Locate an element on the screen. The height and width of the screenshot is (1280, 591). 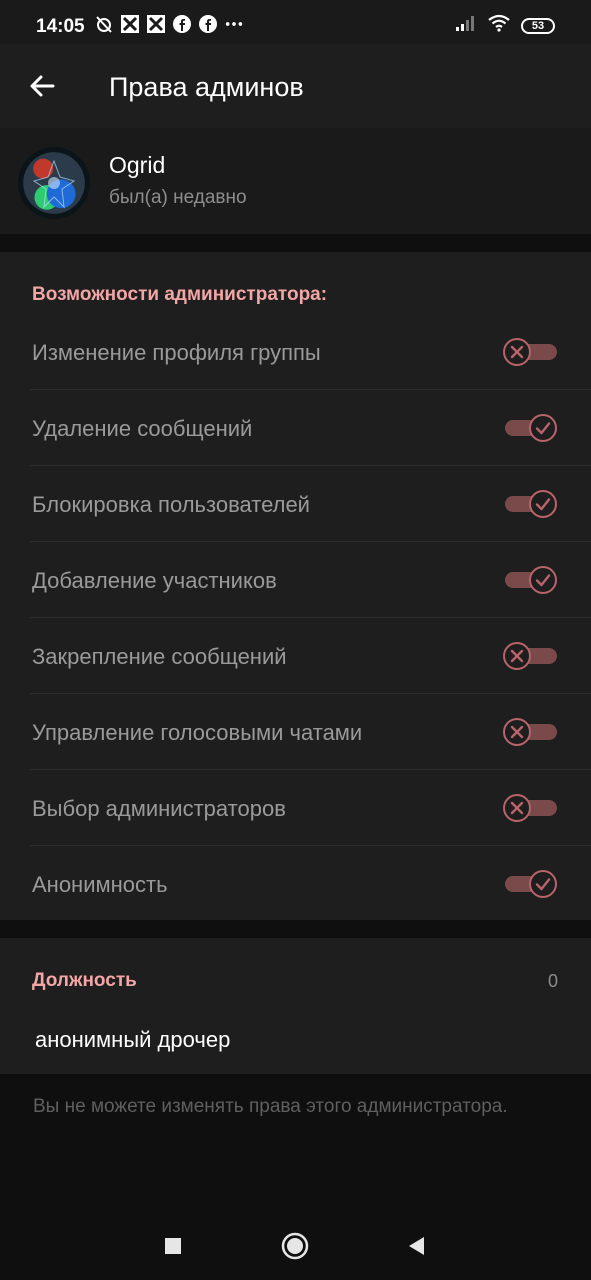
app-bar: Права админов is located at coordinates (295, 86).